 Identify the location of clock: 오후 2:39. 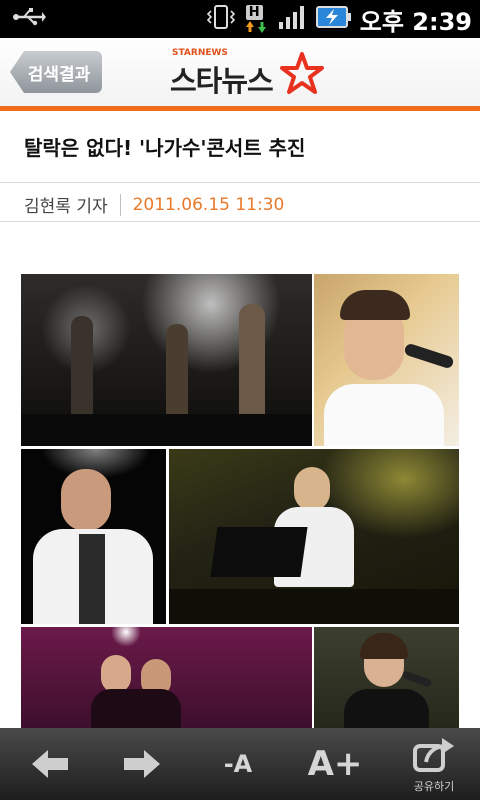
(415, 21).